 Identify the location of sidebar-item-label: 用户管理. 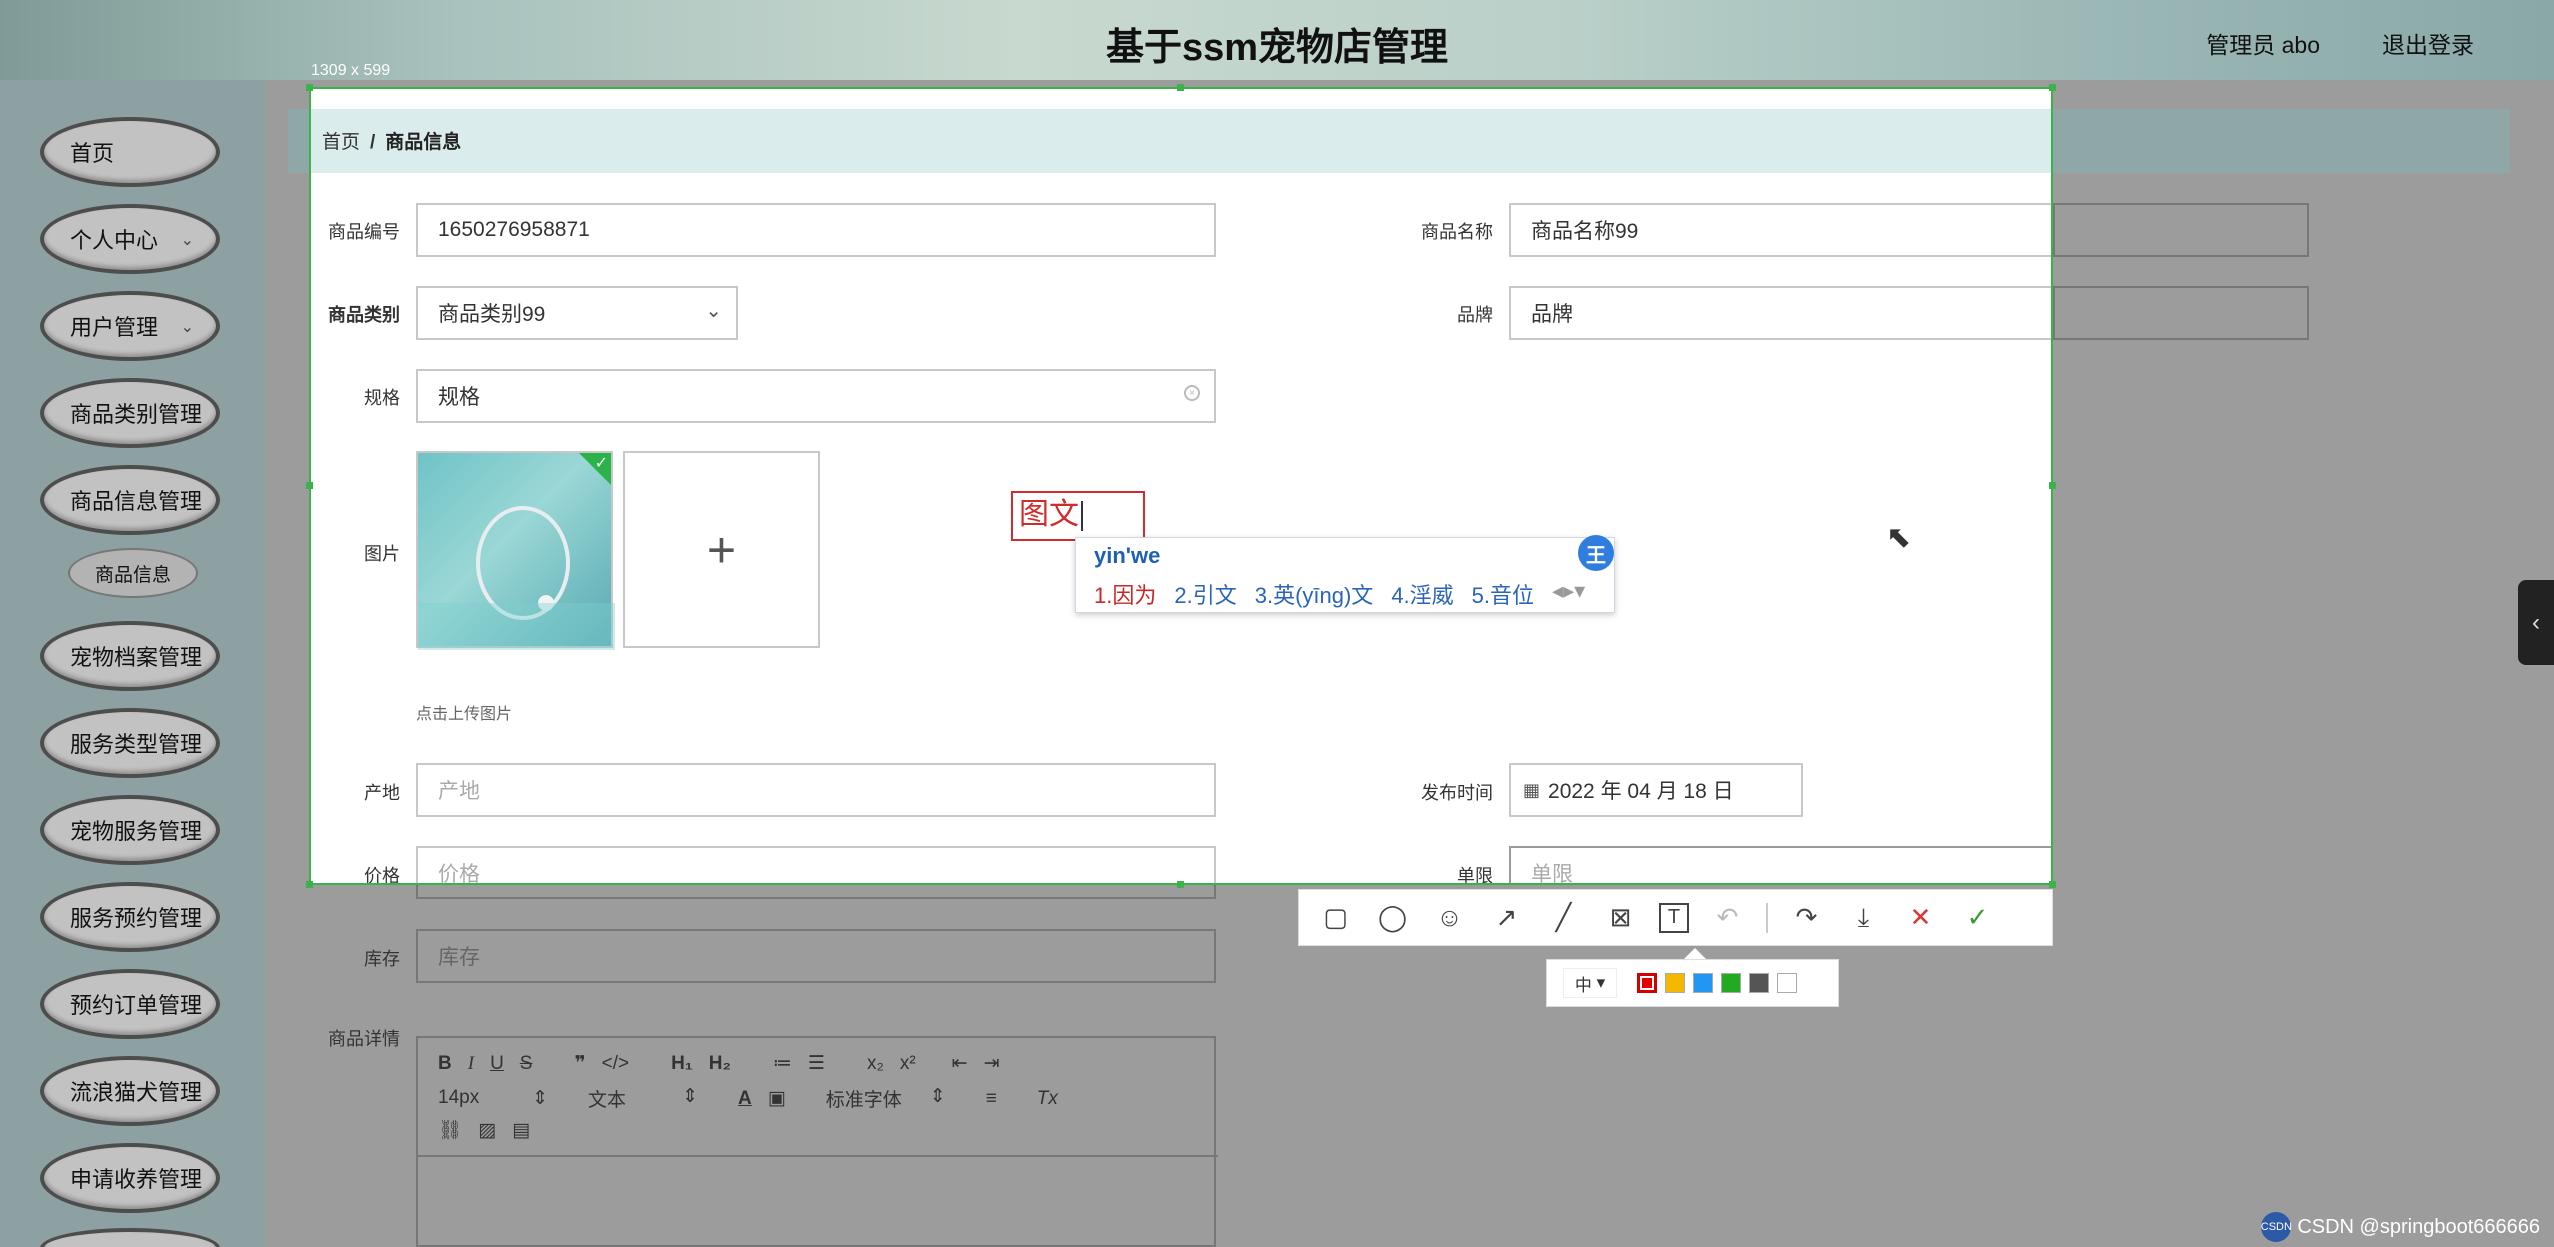
(114, 327).